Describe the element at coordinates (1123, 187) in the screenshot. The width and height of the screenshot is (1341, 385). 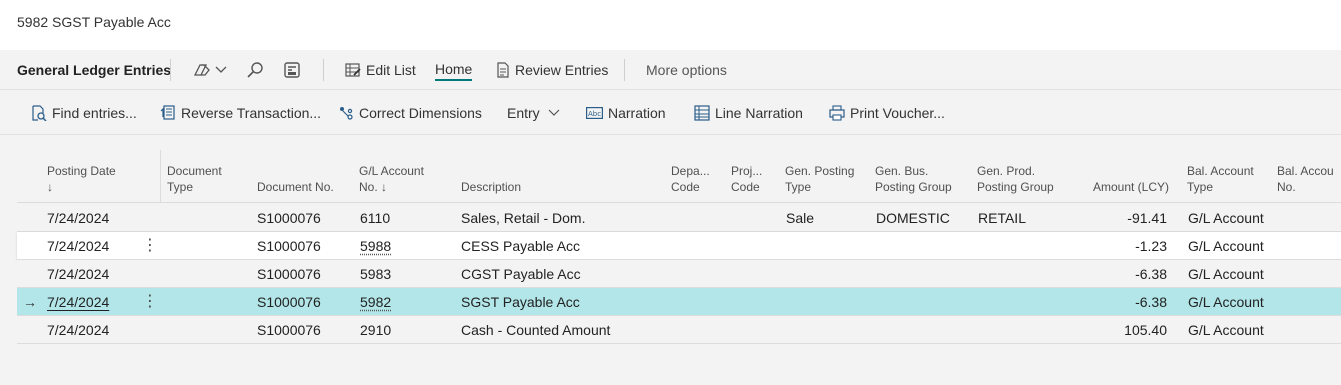
I see `col-header-amount-lcy: Amount (LCY)` at that location.